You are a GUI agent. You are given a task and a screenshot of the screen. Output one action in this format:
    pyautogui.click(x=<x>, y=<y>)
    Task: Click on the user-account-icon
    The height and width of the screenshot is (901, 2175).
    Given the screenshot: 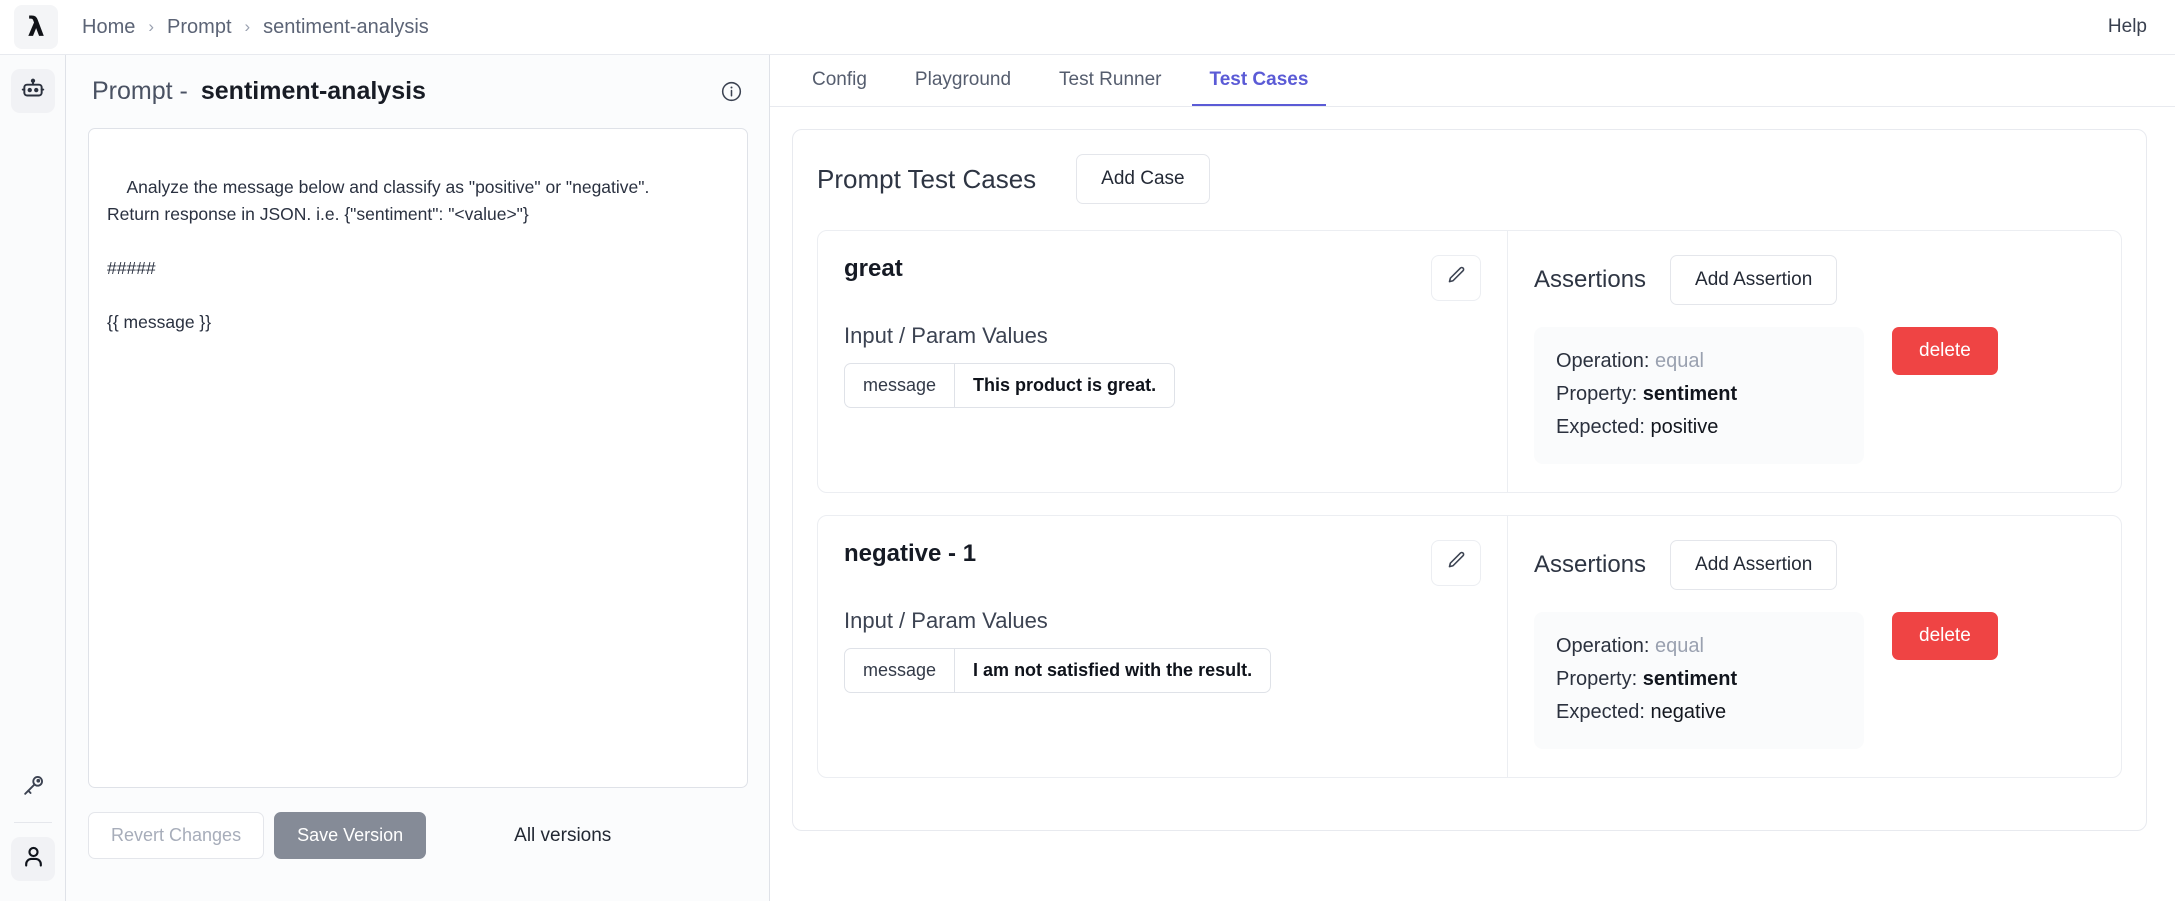 What is the action you would take?
    pyautogui.click(x=33, y=859)
    